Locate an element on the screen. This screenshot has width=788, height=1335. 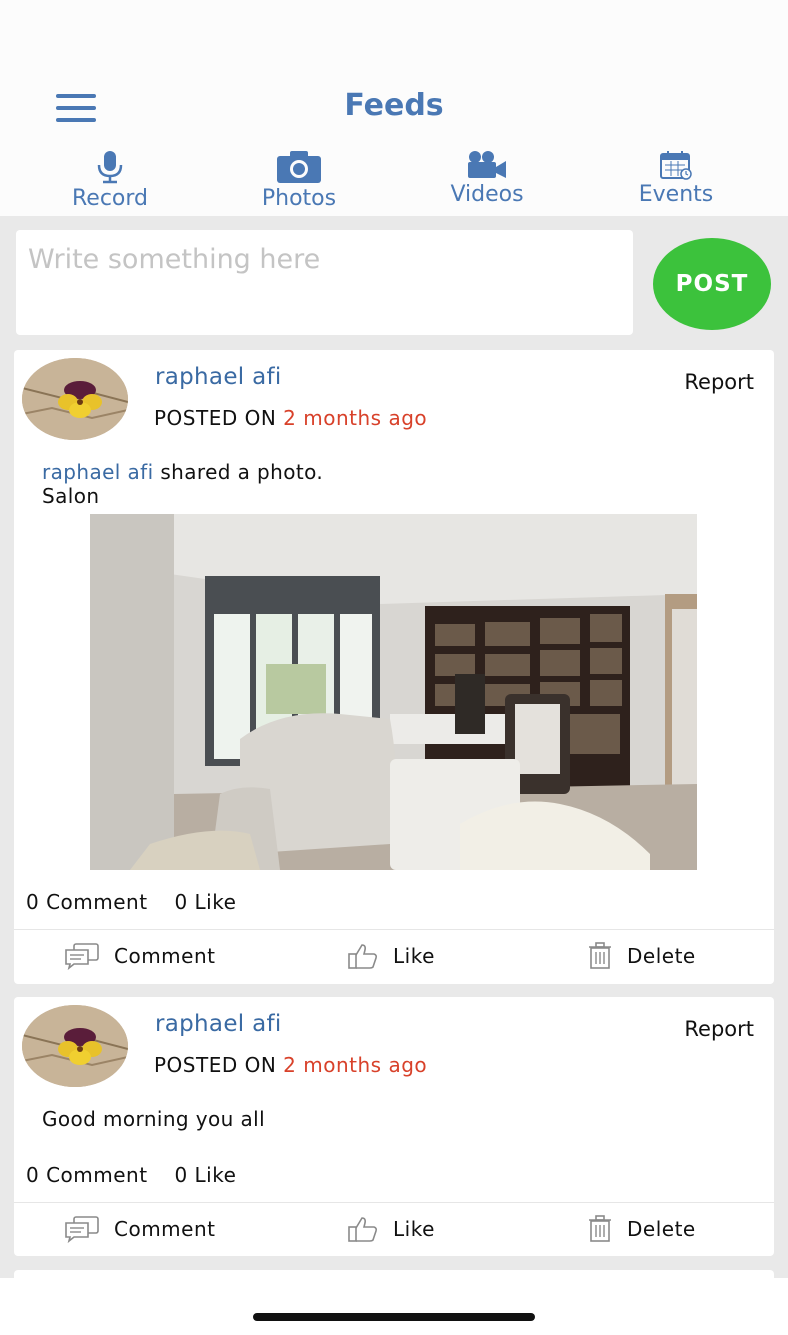
home-indicator is located at coordinates (394, 1317).